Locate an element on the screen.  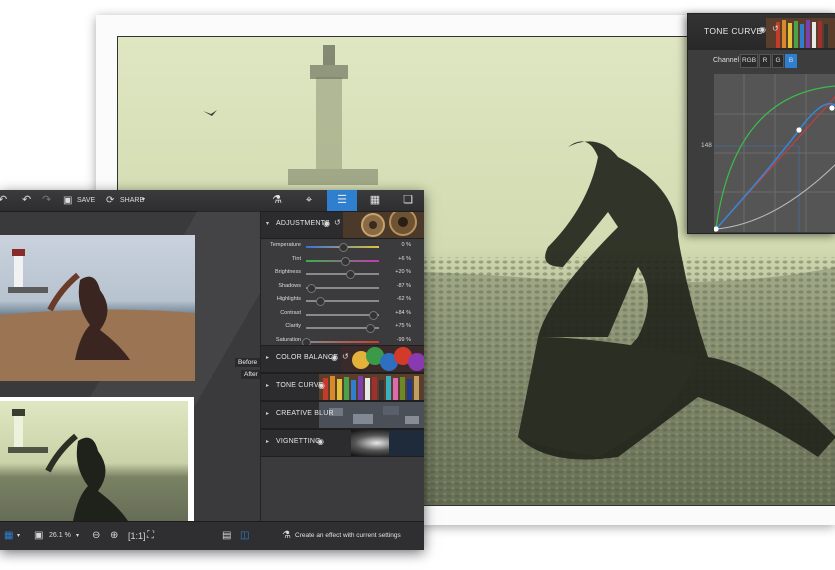
tab-export: ▦ is located at coordinates (375, 200).